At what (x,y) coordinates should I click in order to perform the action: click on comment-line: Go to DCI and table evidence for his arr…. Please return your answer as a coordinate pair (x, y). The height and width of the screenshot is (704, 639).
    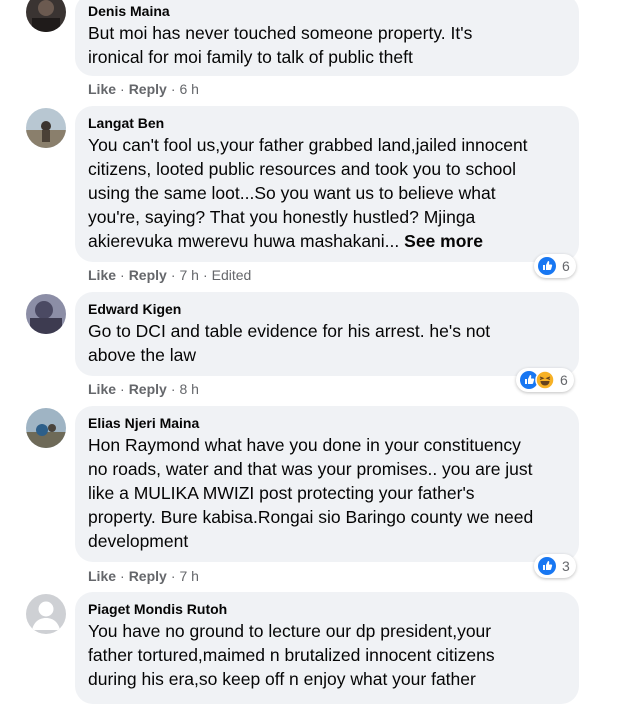
    Looking at the image, I should click on (289, 331).